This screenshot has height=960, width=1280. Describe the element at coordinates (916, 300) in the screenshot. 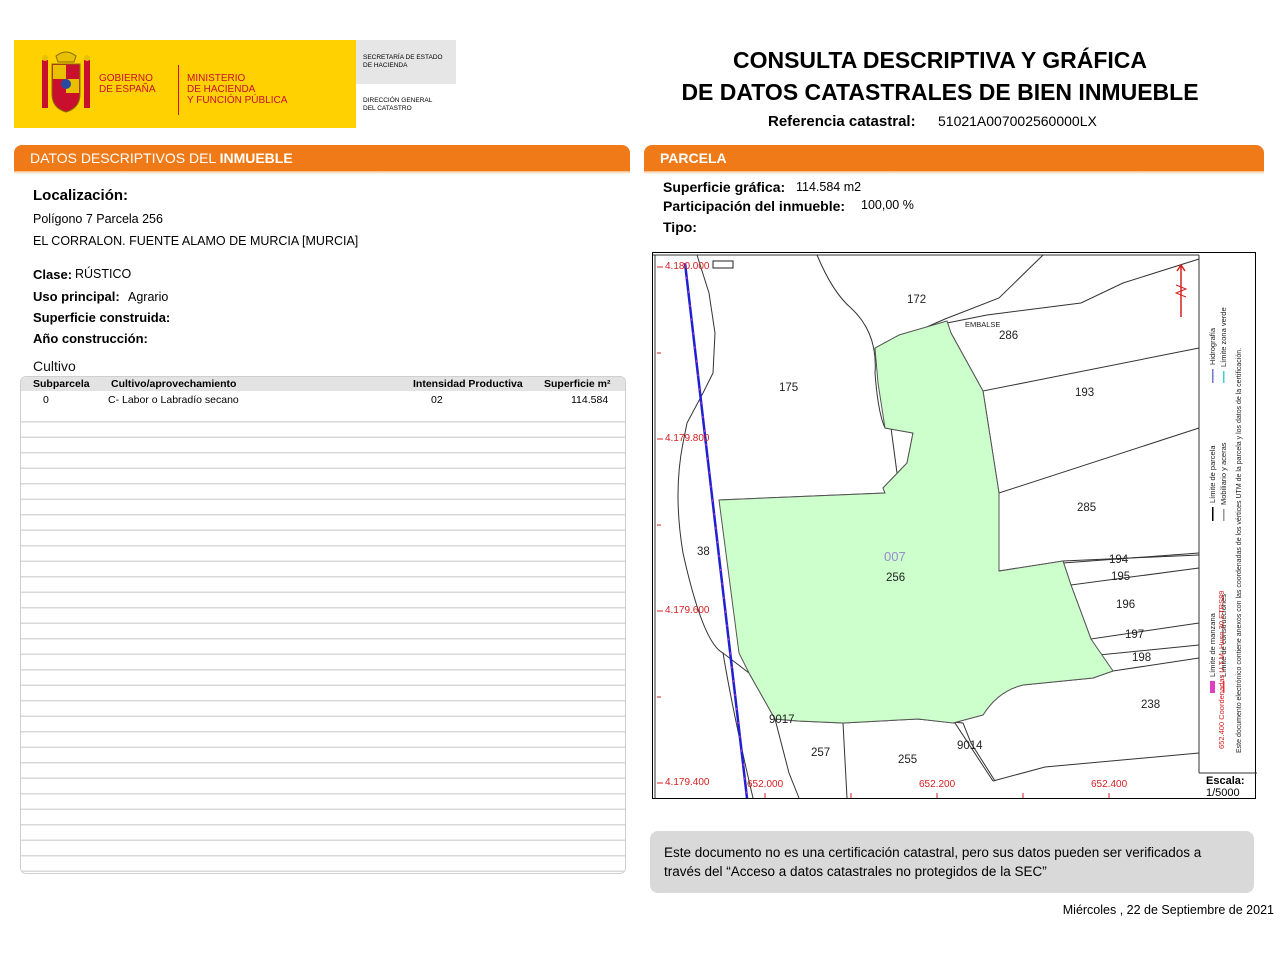

I see `parcel-172: 172` at that location.